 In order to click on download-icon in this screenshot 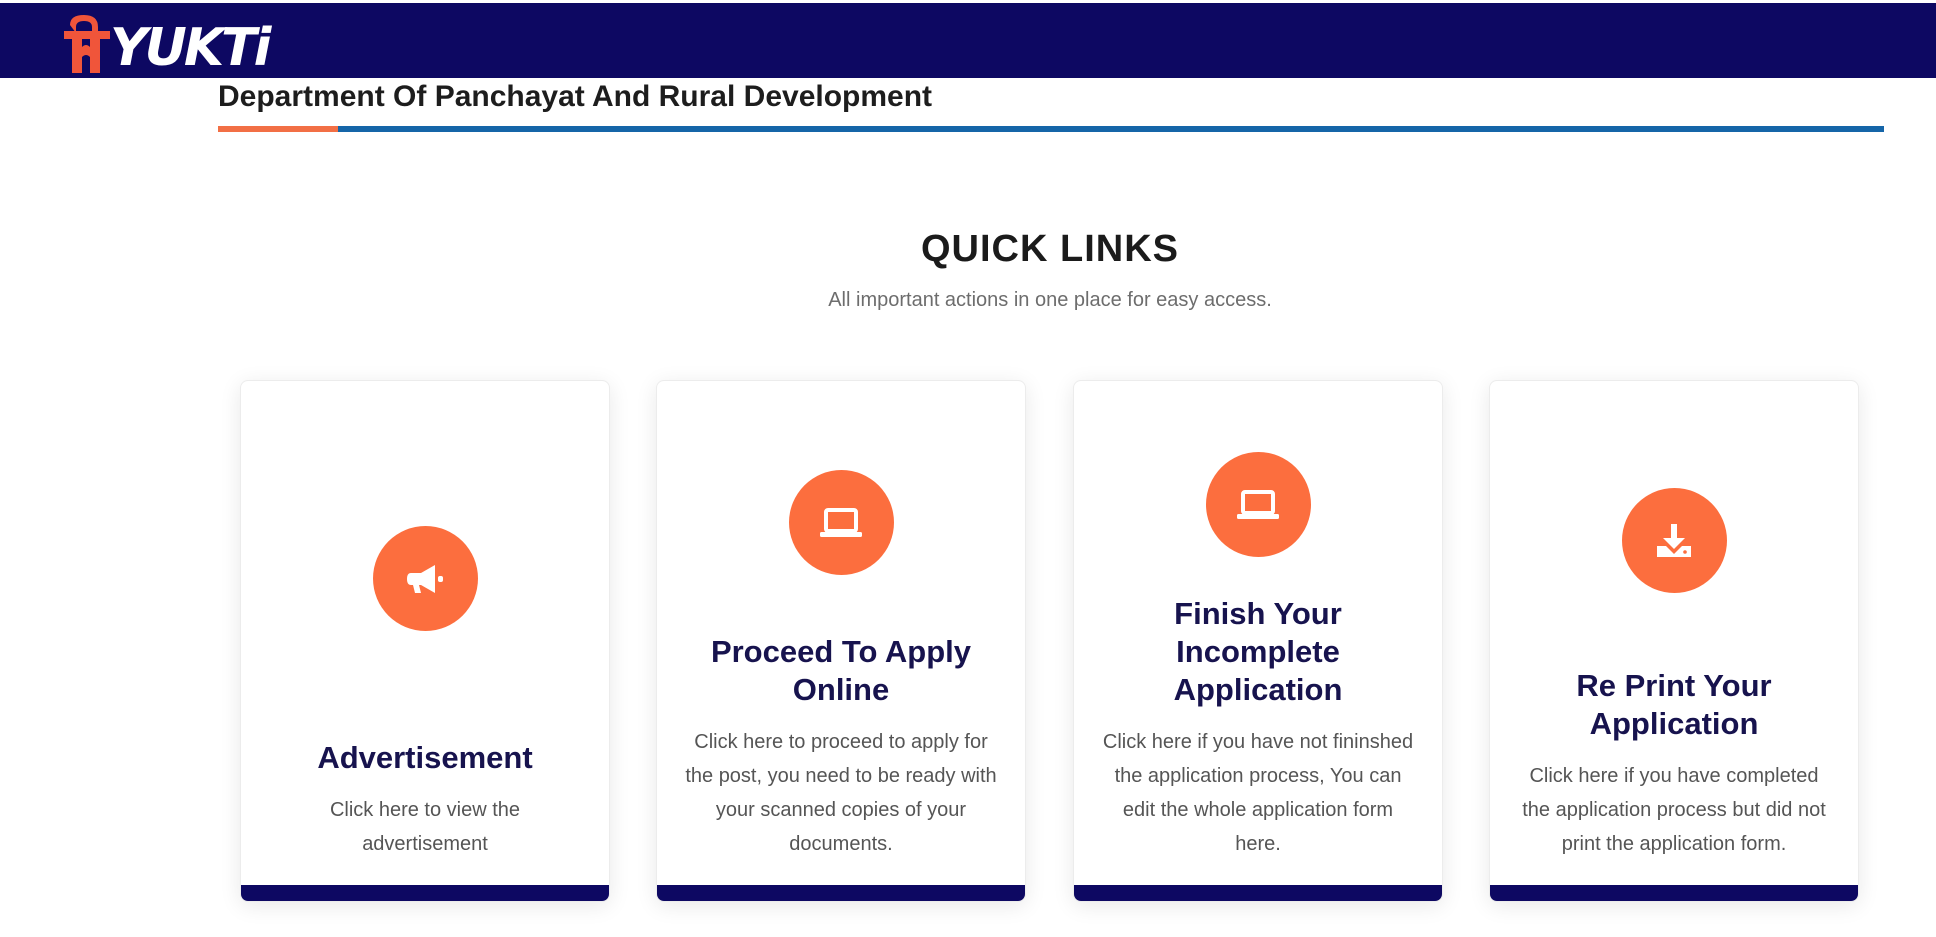, I will do `click(1674, 540)`.